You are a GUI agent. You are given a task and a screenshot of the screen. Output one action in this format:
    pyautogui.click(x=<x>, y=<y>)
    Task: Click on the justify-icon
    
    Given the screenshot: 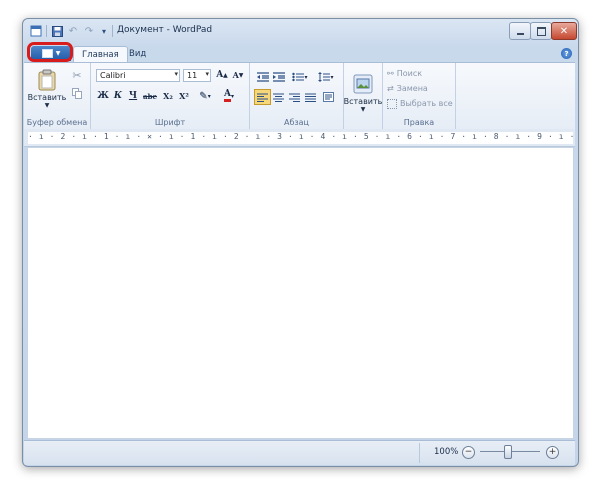 What is the action you would take?
    pyautogui.click(x=310, y=97)
    